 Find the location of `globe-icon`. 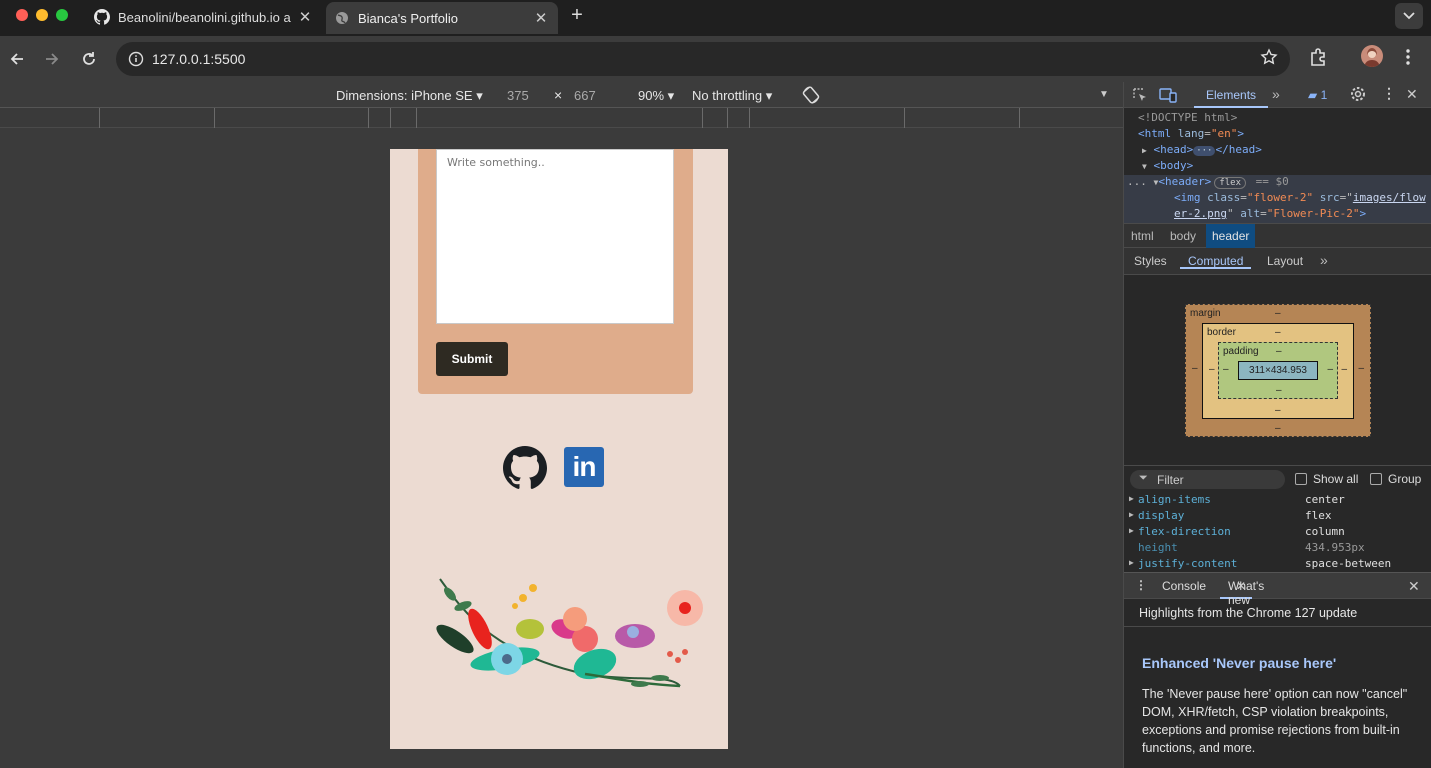

globe-icon is located at coordinates (342, 18).